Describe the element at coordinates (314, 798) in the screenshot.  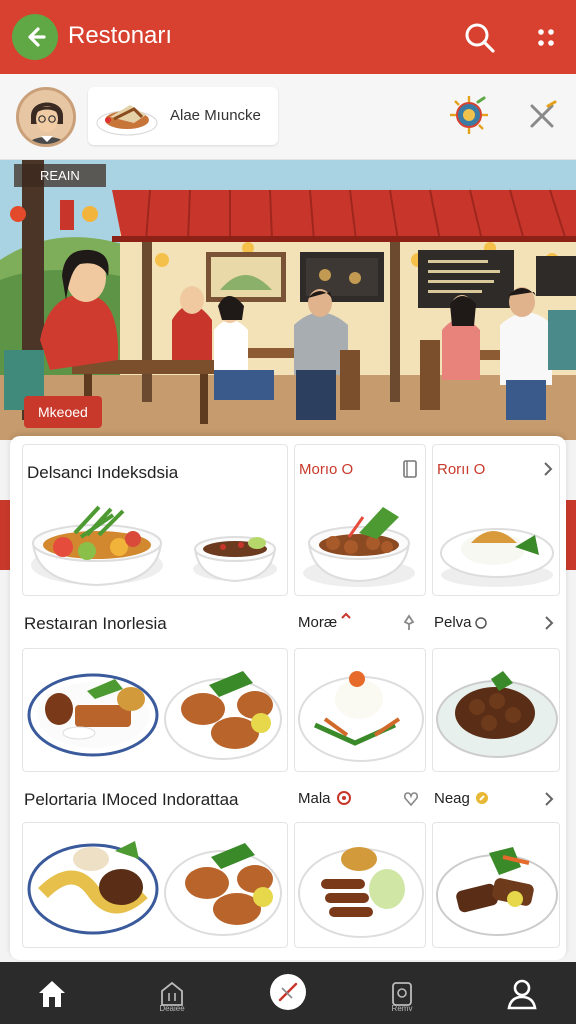
I see `section-label-3a: Mala` at that location.